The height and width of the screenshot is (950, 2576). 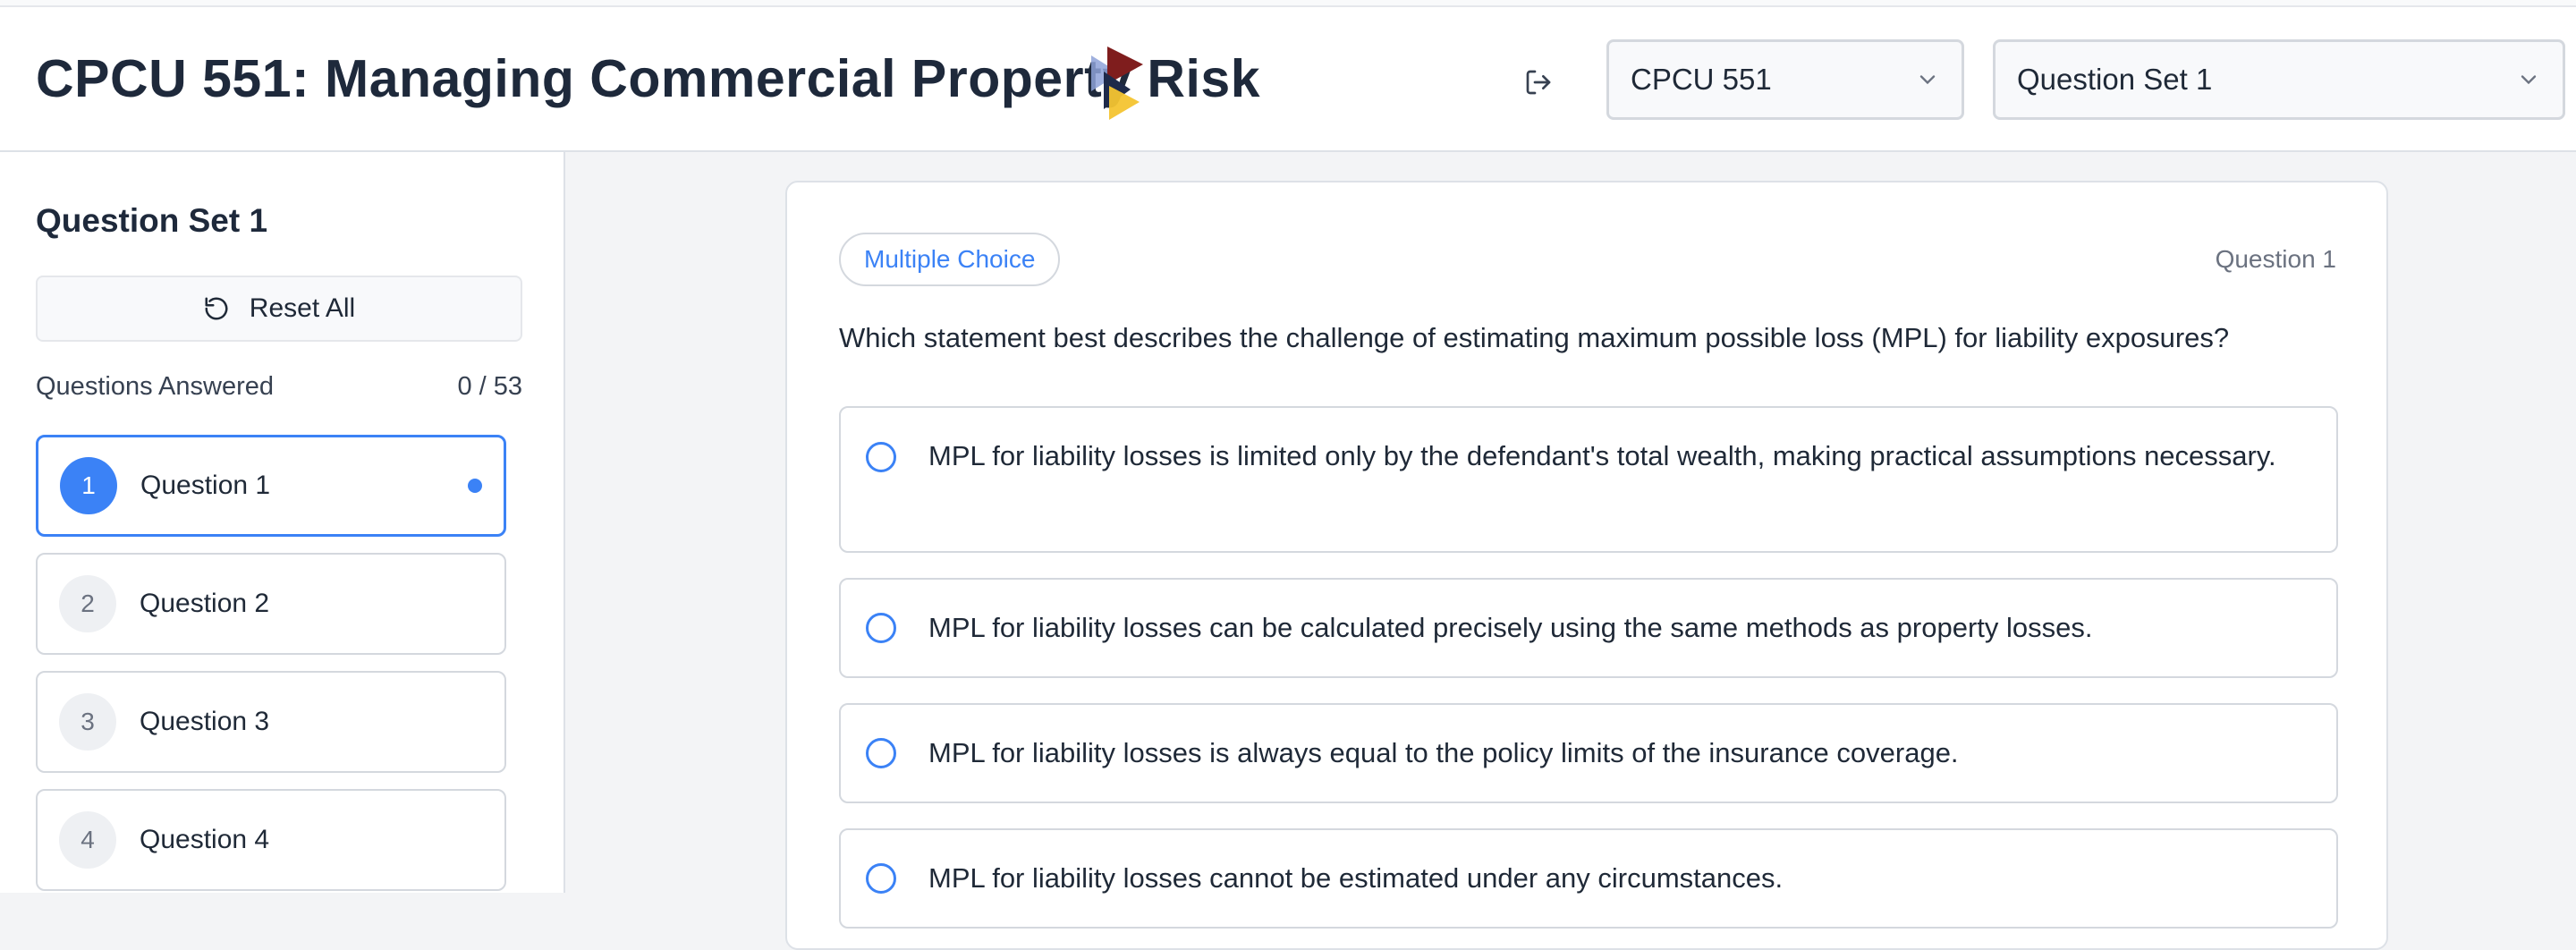 What do you see at coordinates (87, 722) in the screenshot?
I see `question-number-badge: 3` at bounding box center [87, 722].